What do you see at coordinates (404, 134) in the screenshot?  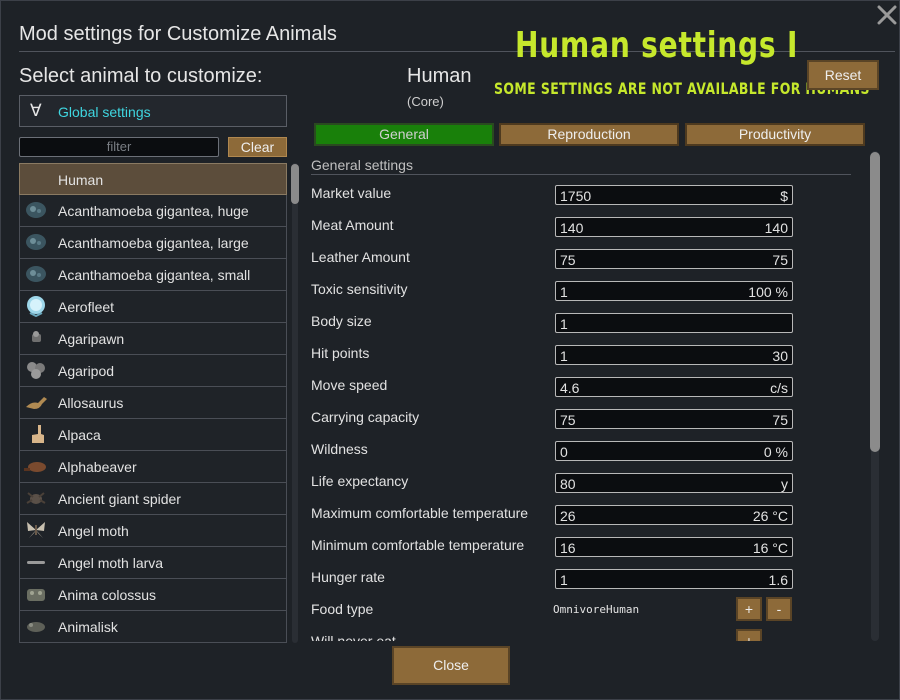 I see `tab-general: General` at bounding box center [404, 134].